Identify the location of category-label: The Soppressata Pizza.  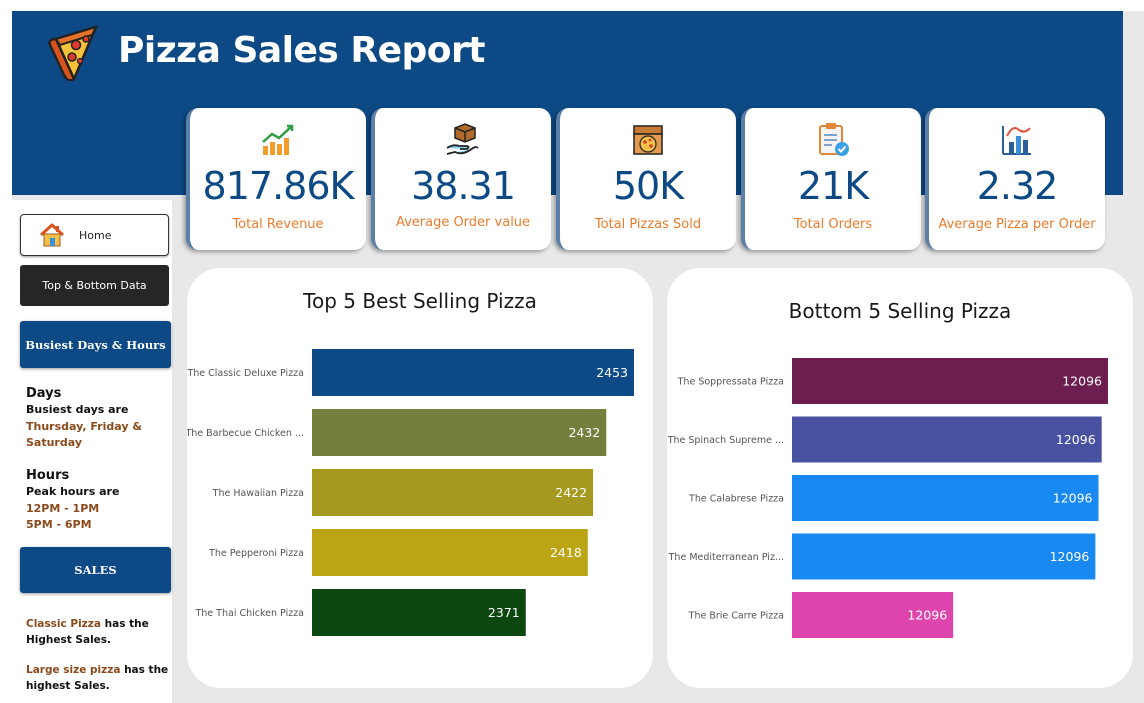
(730, 382).